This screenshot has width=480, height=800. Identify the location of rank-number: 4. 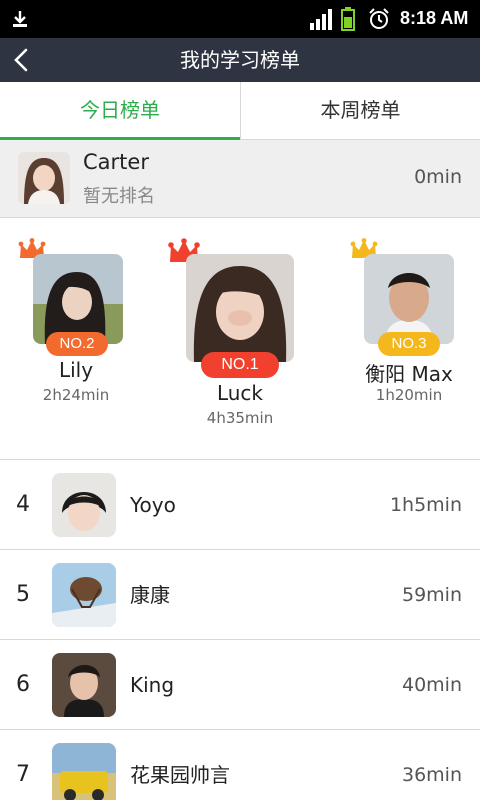
(23, 504).